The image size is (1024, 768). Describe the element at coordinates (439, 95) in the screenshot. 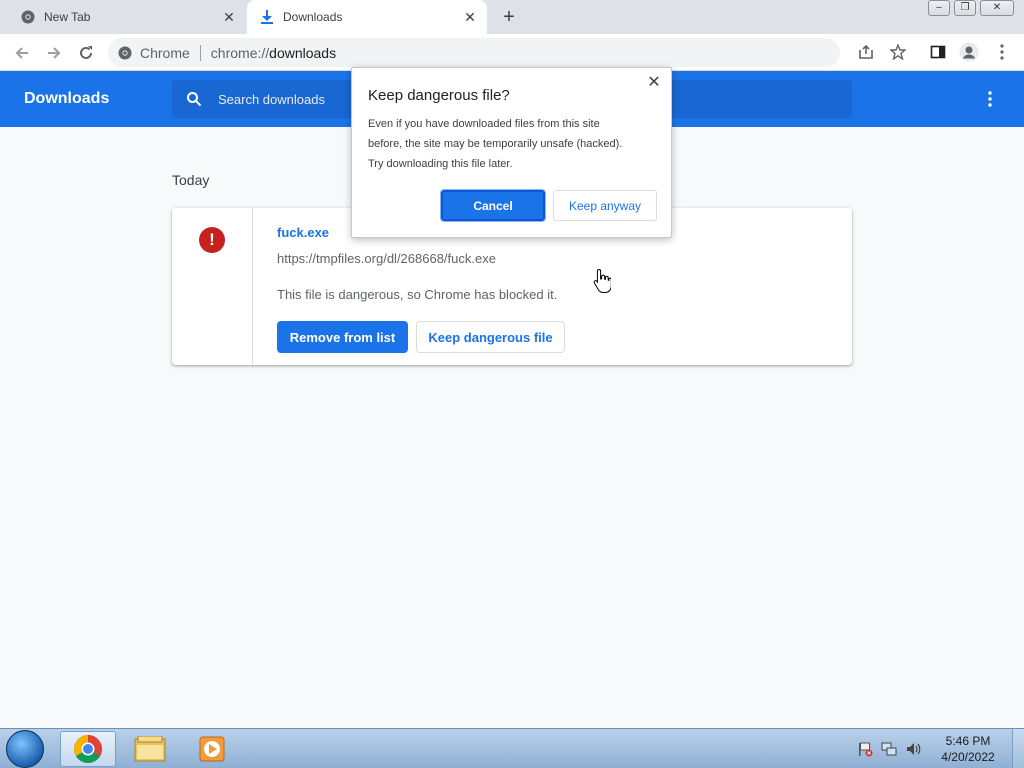

I see `dialog-title: Keep dangerous file?` at that location.